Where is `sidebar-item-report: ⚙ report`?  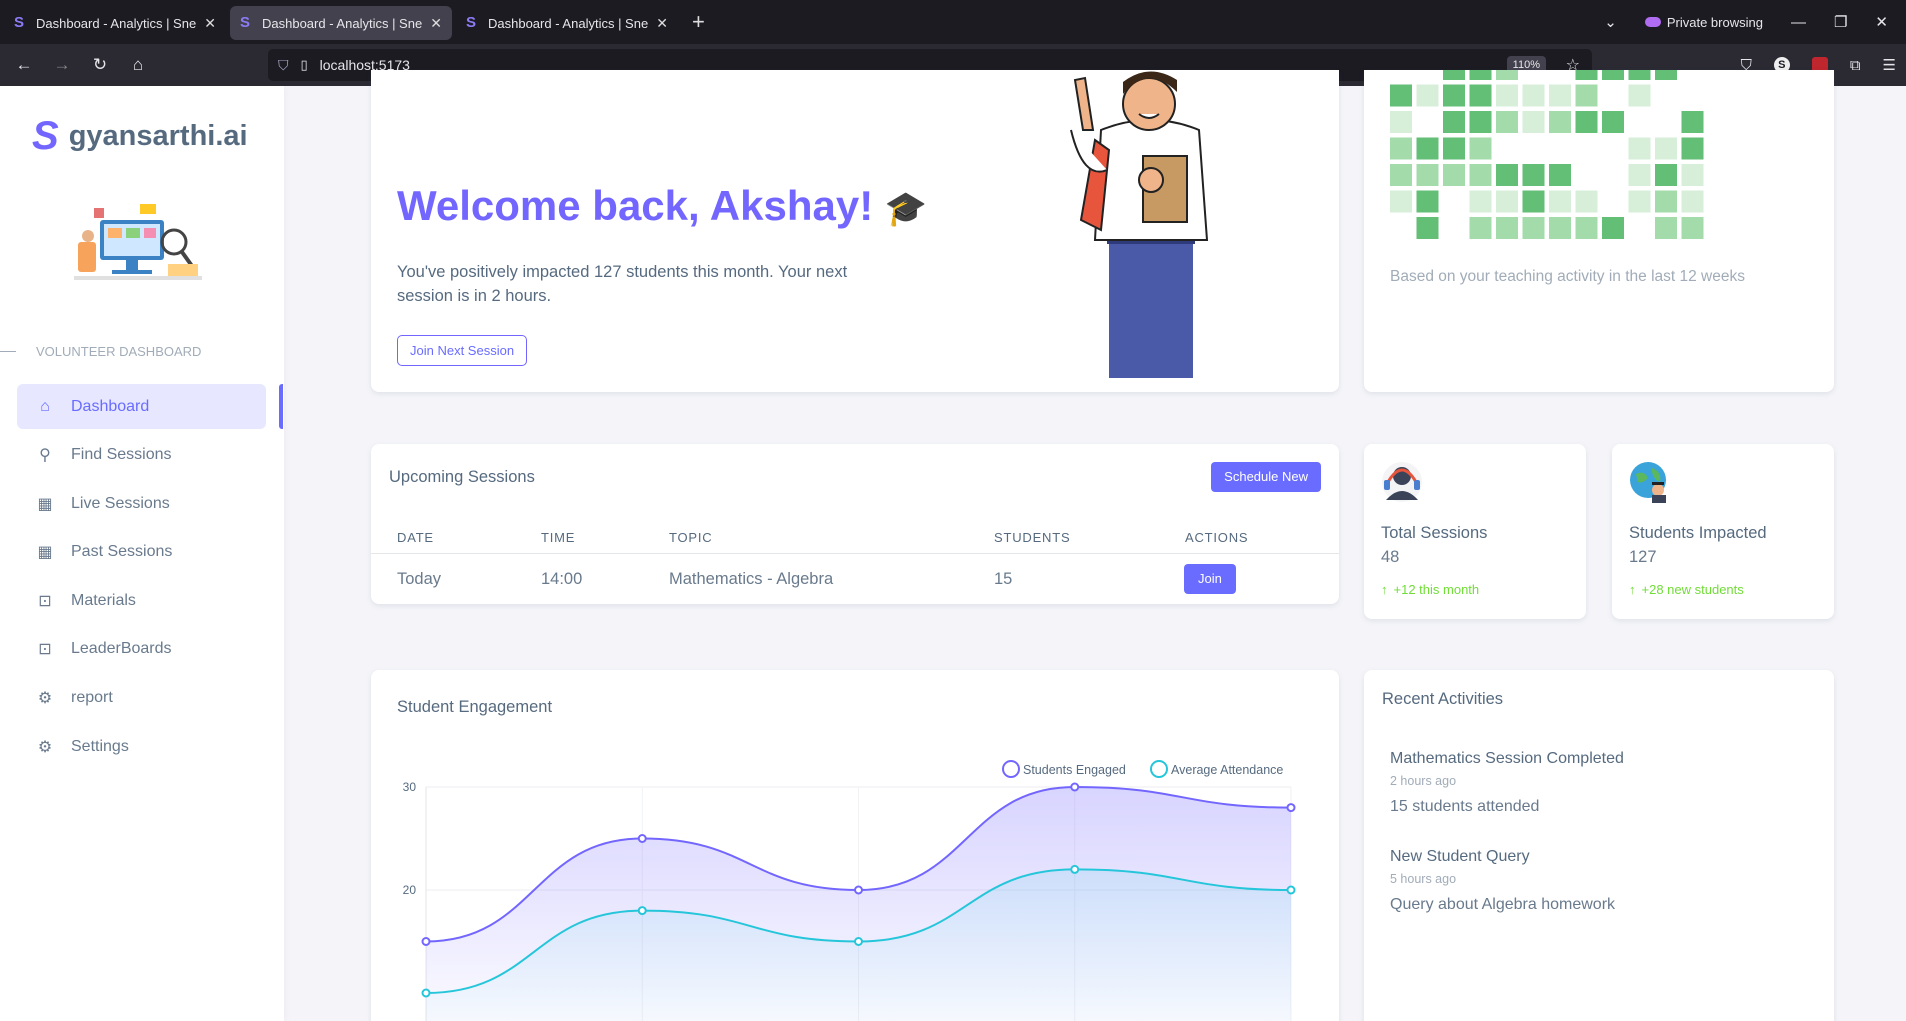
sidebar-item-report: ⚙ report is located at coordinates (141, 698).